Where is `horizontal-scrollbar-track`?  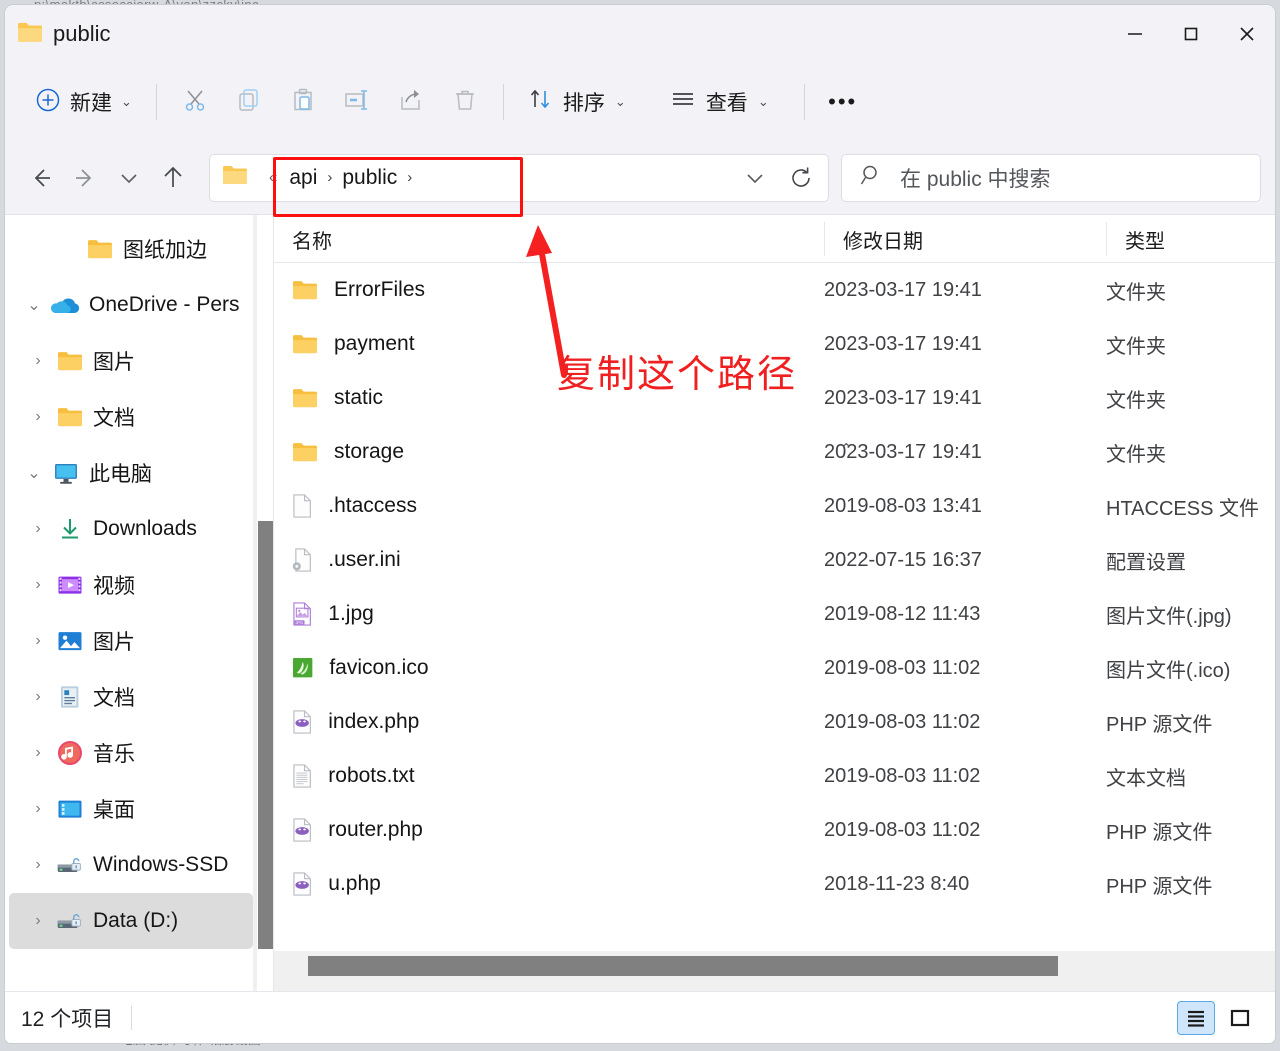 horizontal-scrollbar-track is located at coordinates (774, 971).